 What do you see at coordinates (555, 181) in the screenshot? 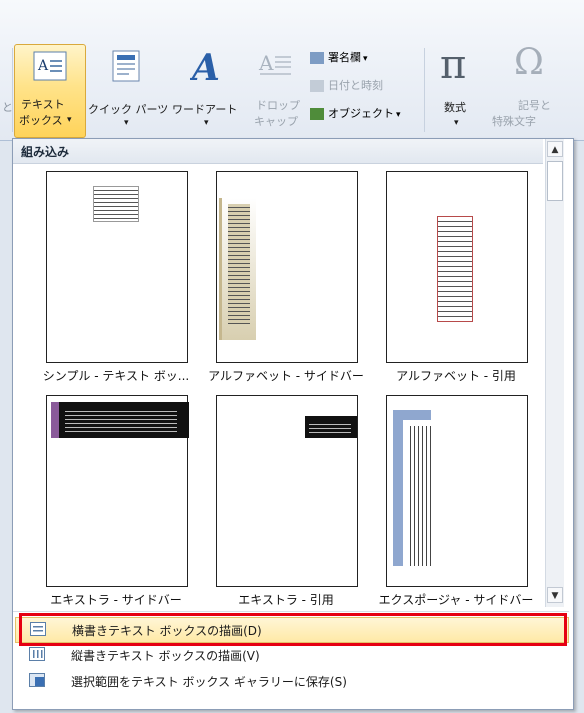
I see `scroll-thumb` at bounding box center [555, 181].